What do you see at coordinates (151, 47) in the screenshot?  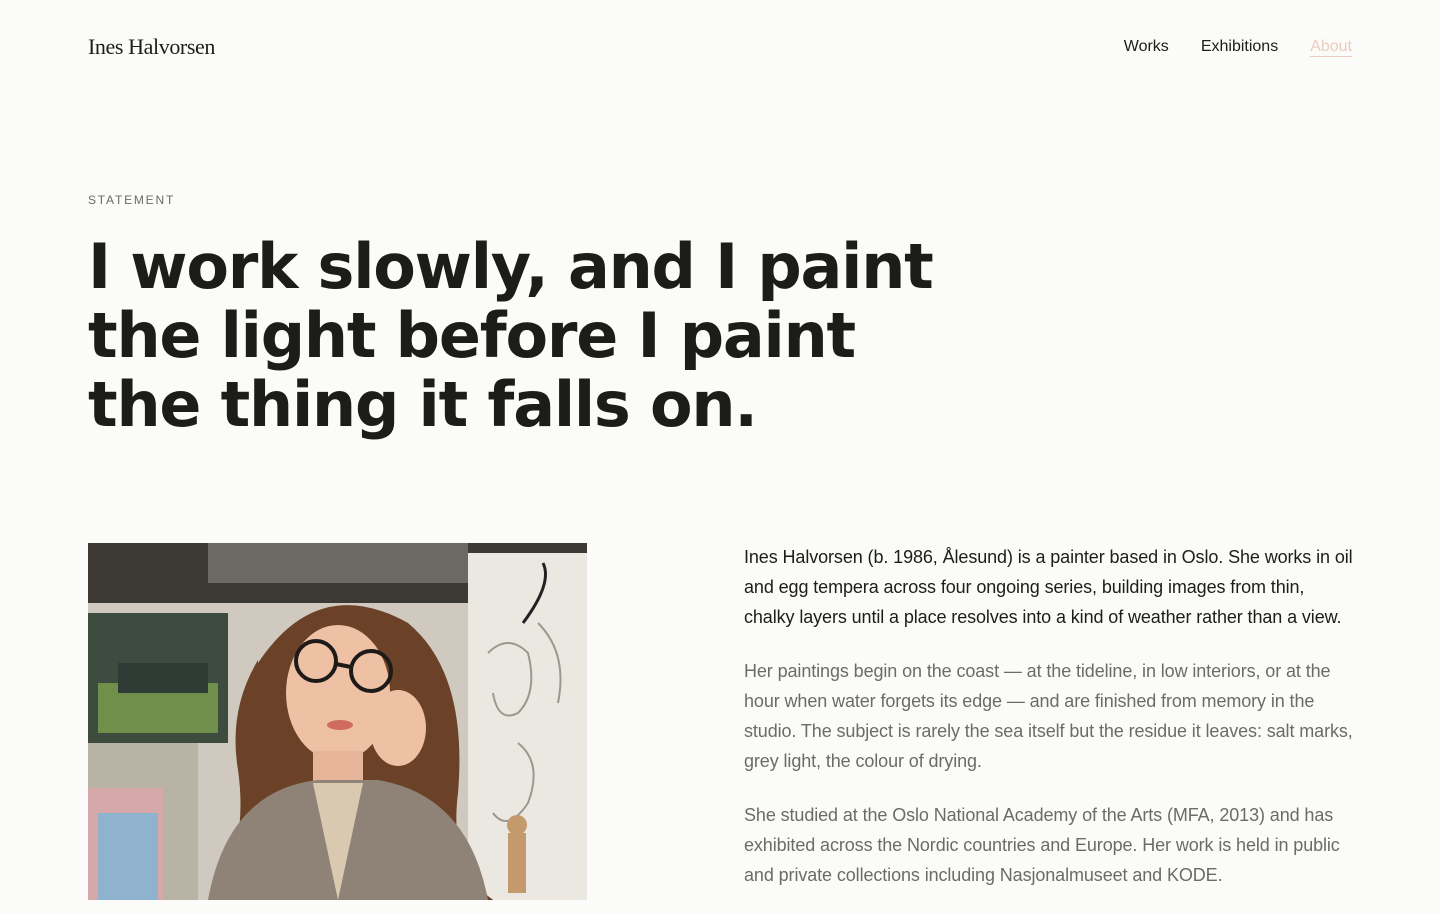 I see `brand-logo: Ines Halvorsen` at bounding box center [151, 47].